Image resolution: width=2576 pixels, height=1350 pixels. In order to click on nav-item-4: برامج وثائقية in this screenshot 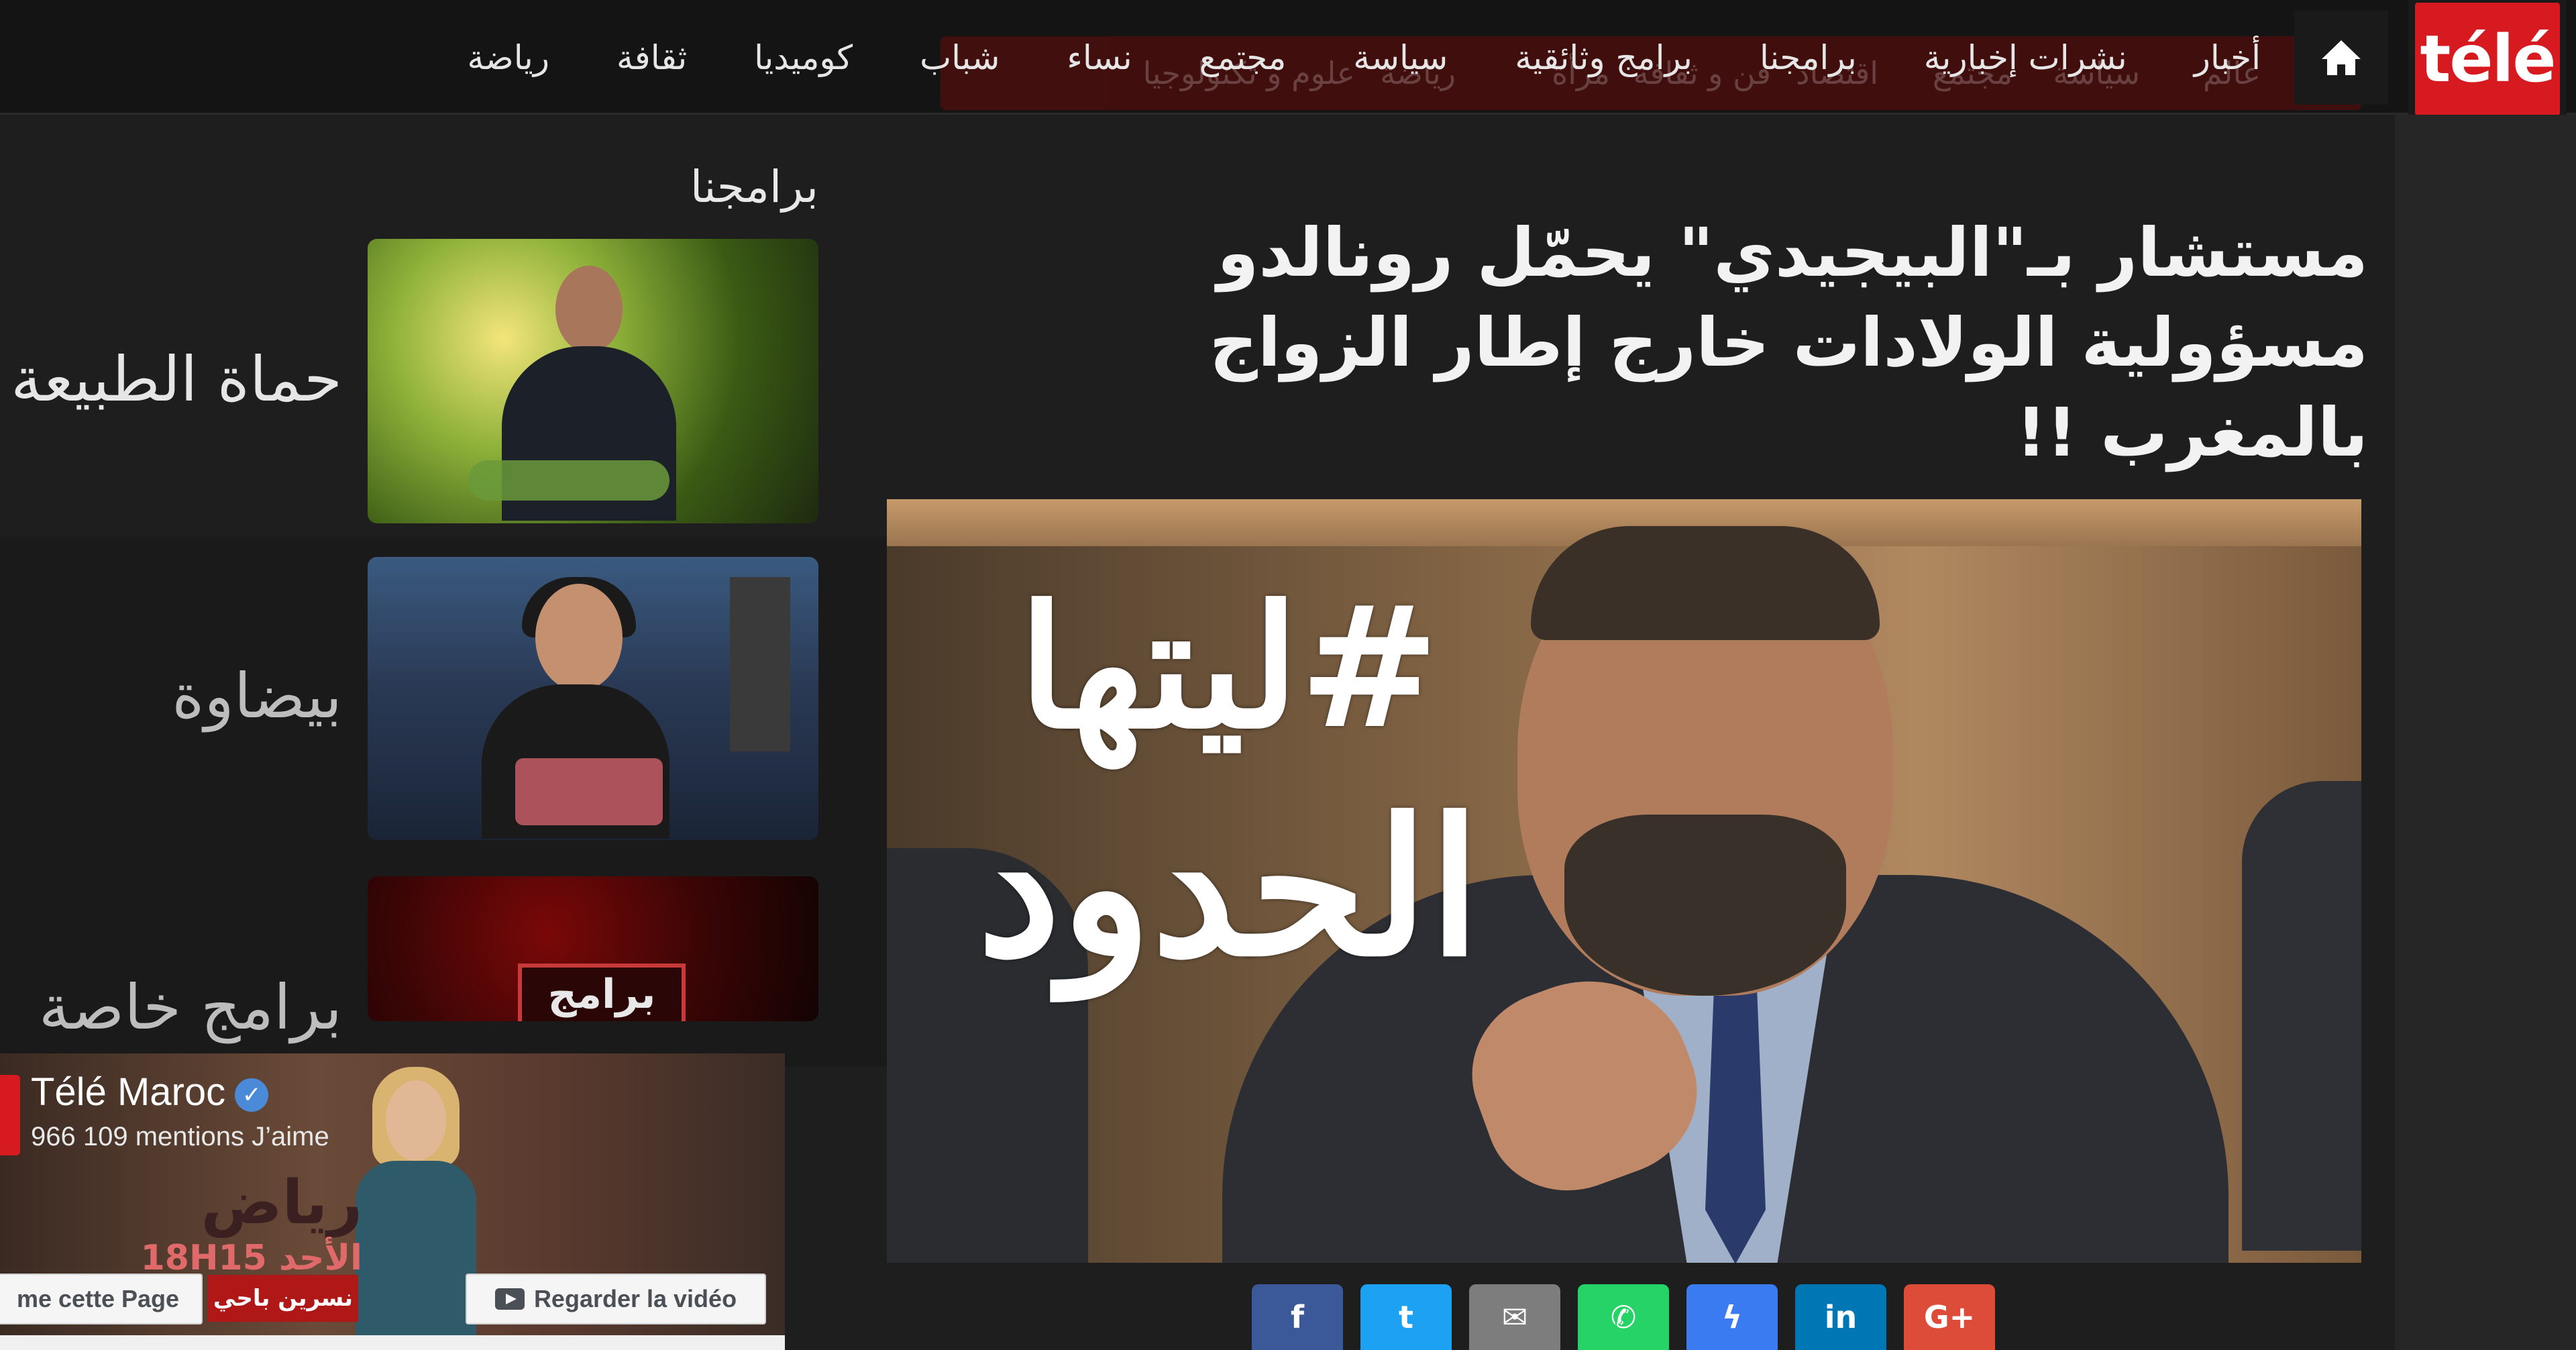, I will do `click(1604, 57)`.